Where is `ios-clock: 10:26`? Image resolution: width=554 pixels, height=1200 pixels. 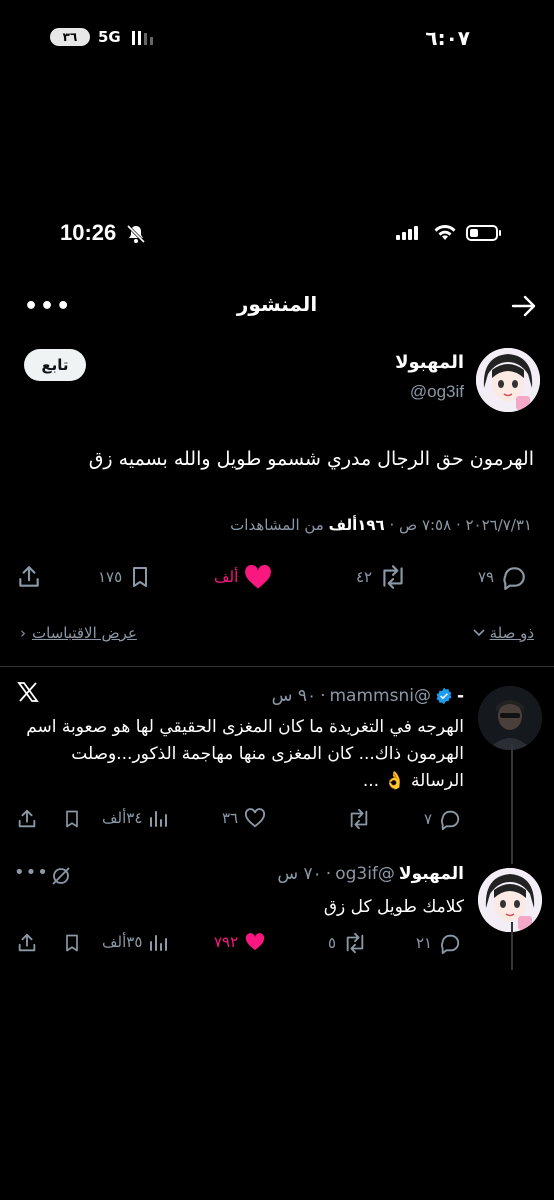
ios-clock: 10:26 is located at coordinates (88, 232).